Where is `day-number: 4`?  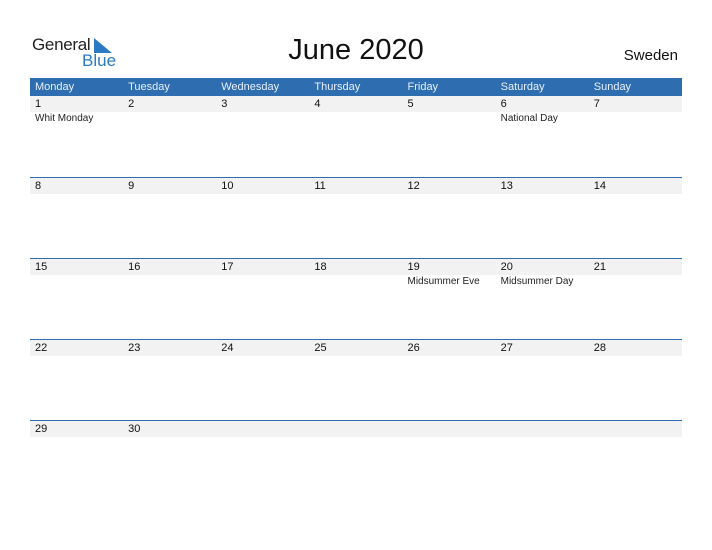
day-number: 4 is located at coordinates (317, 104).